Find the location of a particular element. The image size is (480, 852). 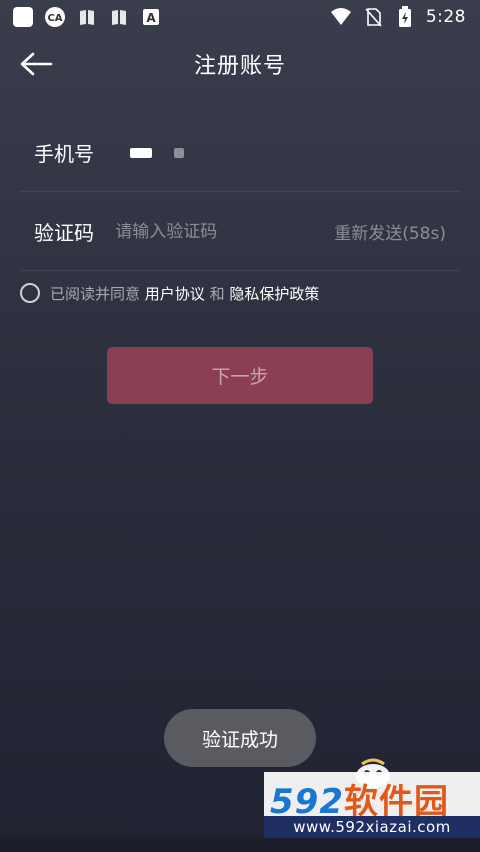

no-sim-icon is located at coordinates (373, 17).